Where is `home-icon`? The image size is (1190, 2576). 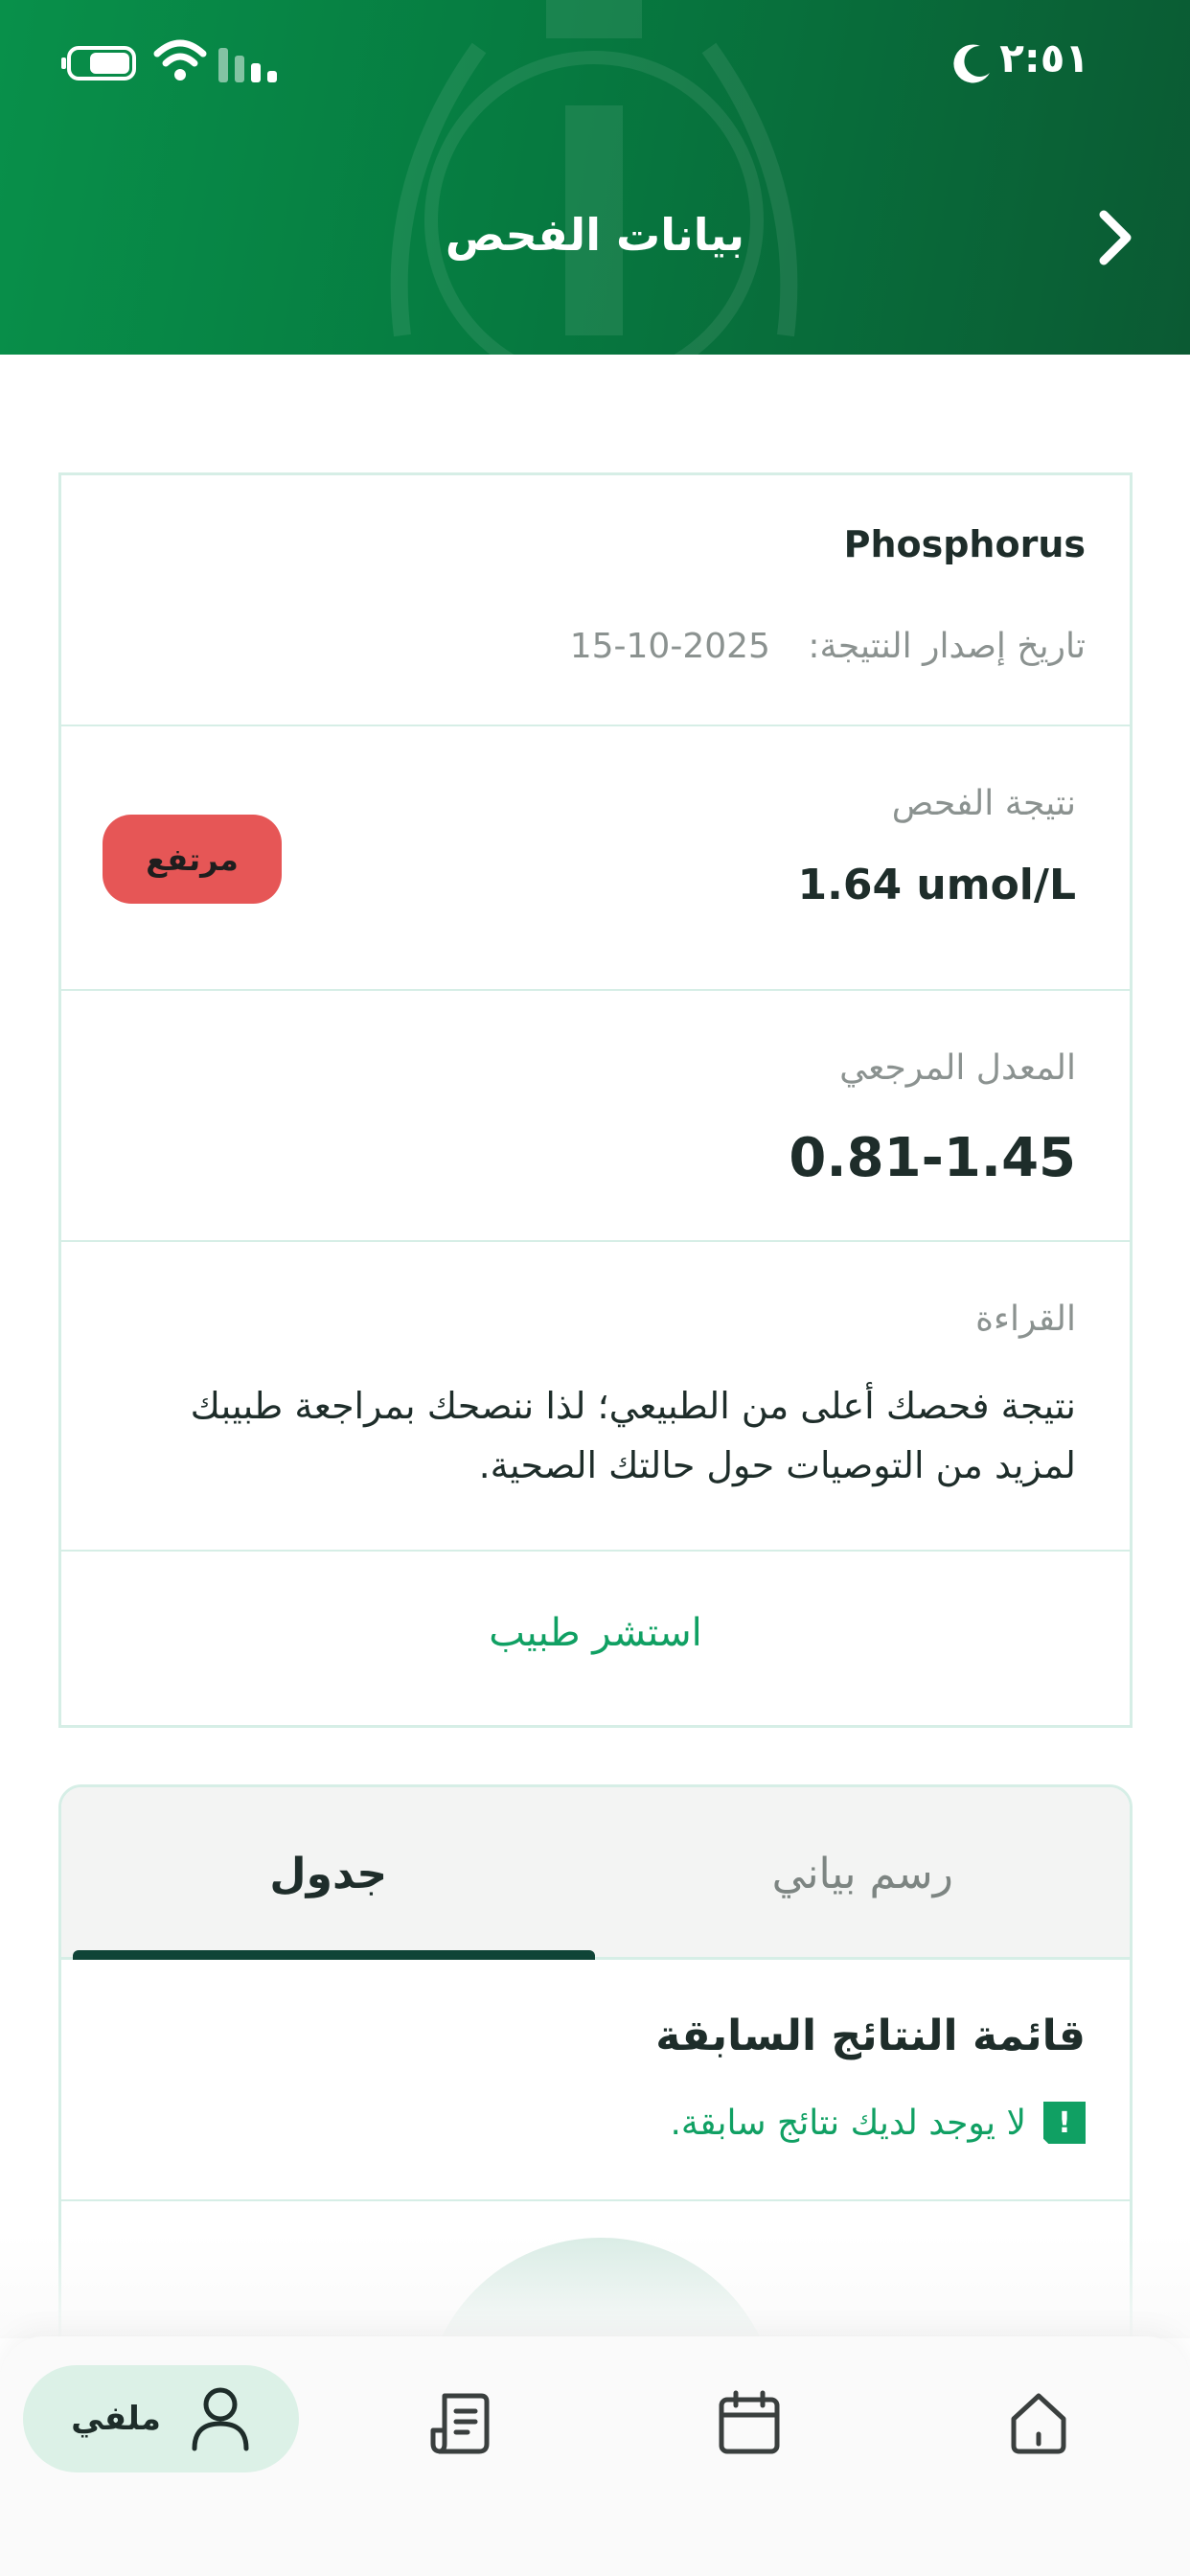 home-icon is located at coordinates (1038, 2422).